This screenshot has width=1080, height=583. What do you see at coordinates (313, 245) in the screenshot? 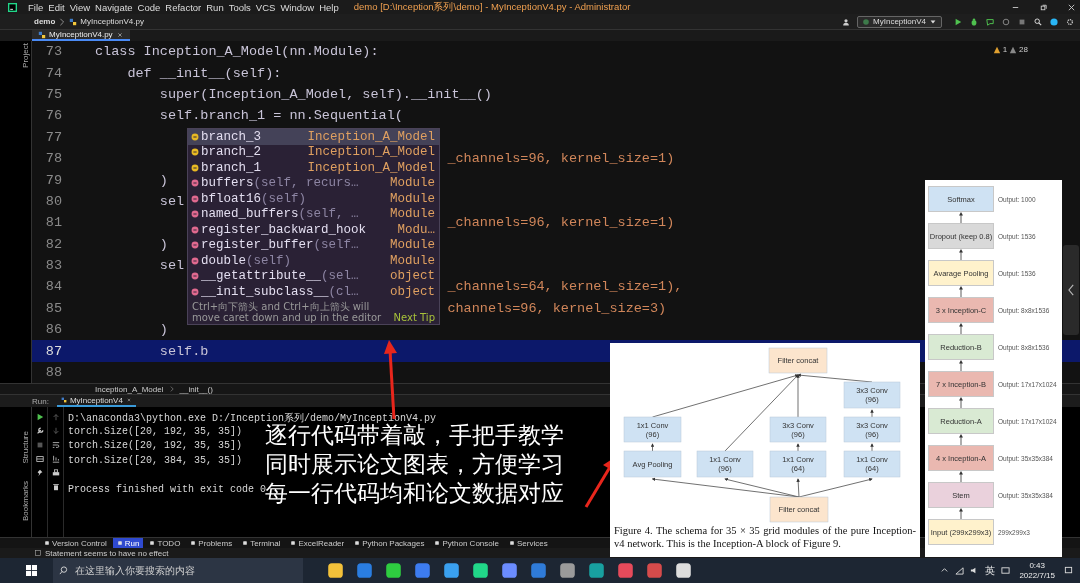
I see `completion-item: register_buffer(self… Module` at bounding box center [313, 245].